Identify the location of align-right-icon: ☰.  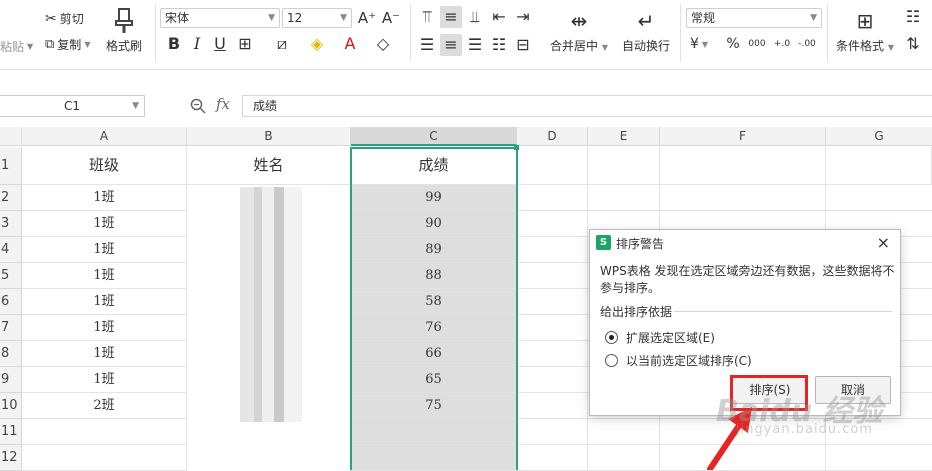
(475, 45).